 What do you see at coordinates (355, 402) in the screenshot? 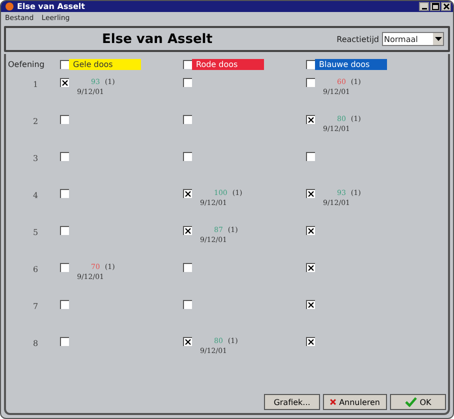
I see `cancel-button: Annuleren` at bounding box center [355, 402].